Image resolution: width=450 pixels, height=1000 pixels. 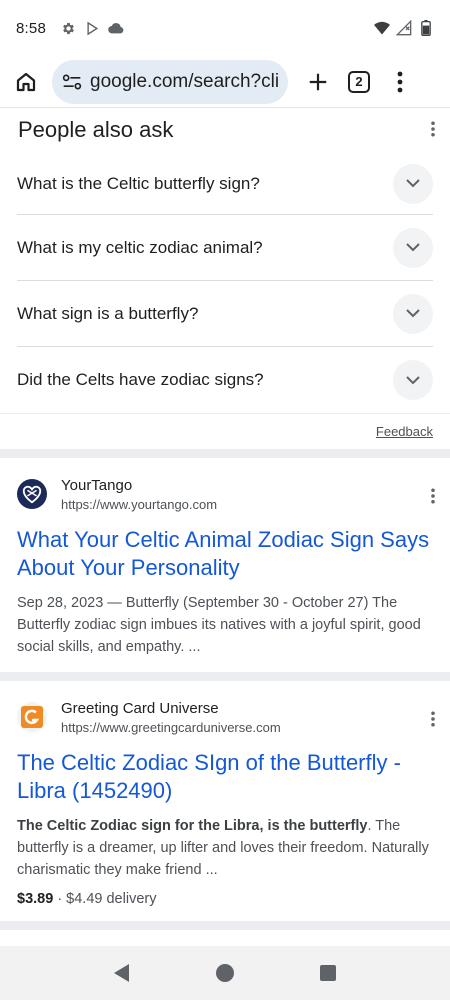 I want to click on home-button, so click(x=26, y=82).